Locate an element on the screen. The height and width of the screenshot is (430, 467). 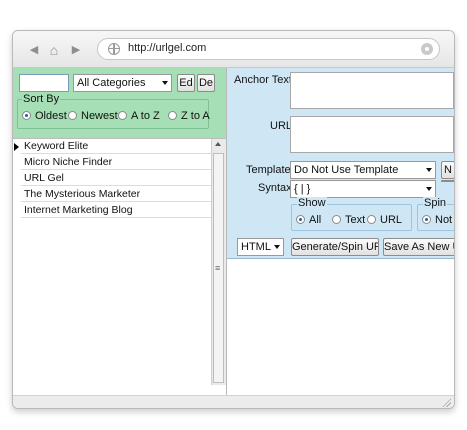
sort-newest-radio: Newest is located at coordinates (93, 116).